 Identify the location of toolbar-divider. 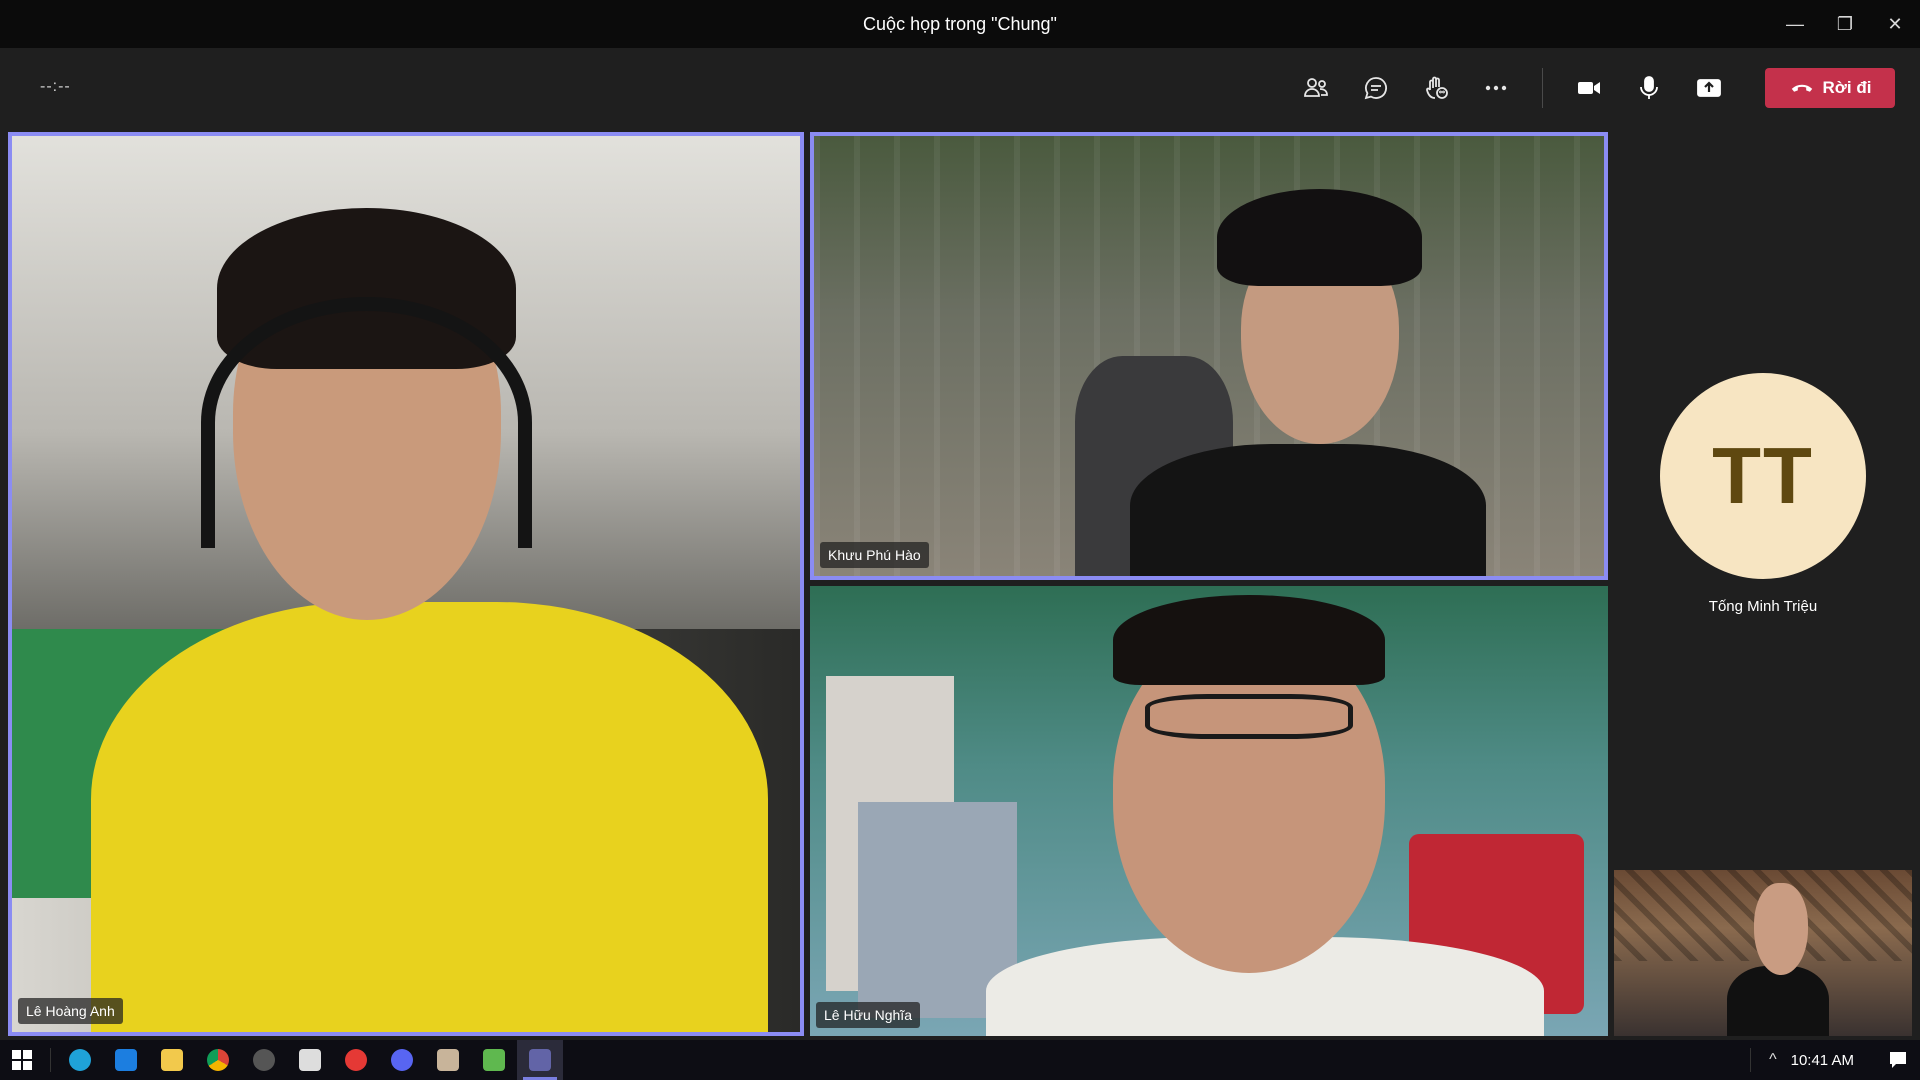
(1542, 88).